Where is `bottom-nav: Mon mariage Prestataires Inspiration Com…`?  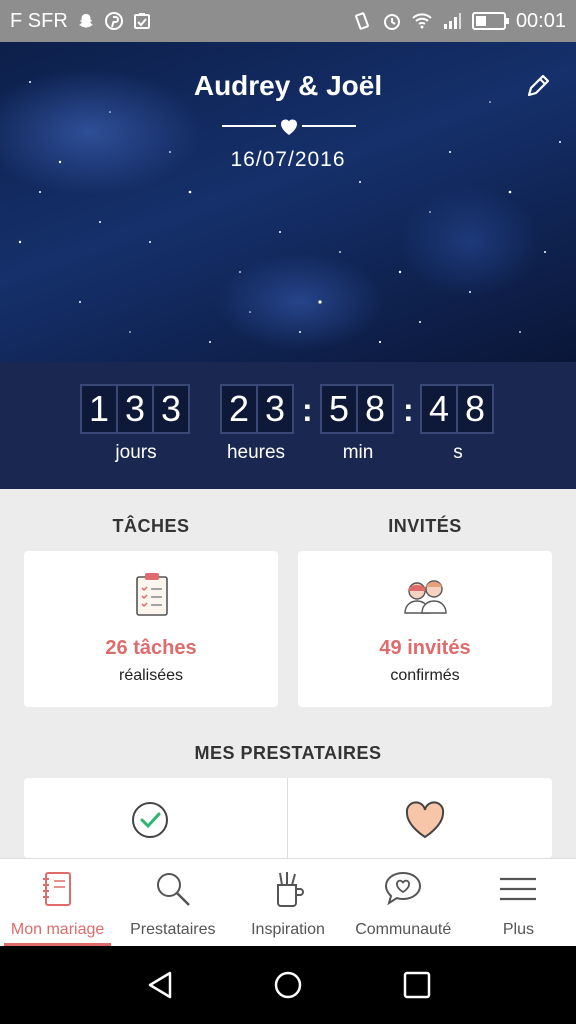 bottom-nav: Mon mariage Prestataires Inspiration Com… is located at coordinates (288, 902).